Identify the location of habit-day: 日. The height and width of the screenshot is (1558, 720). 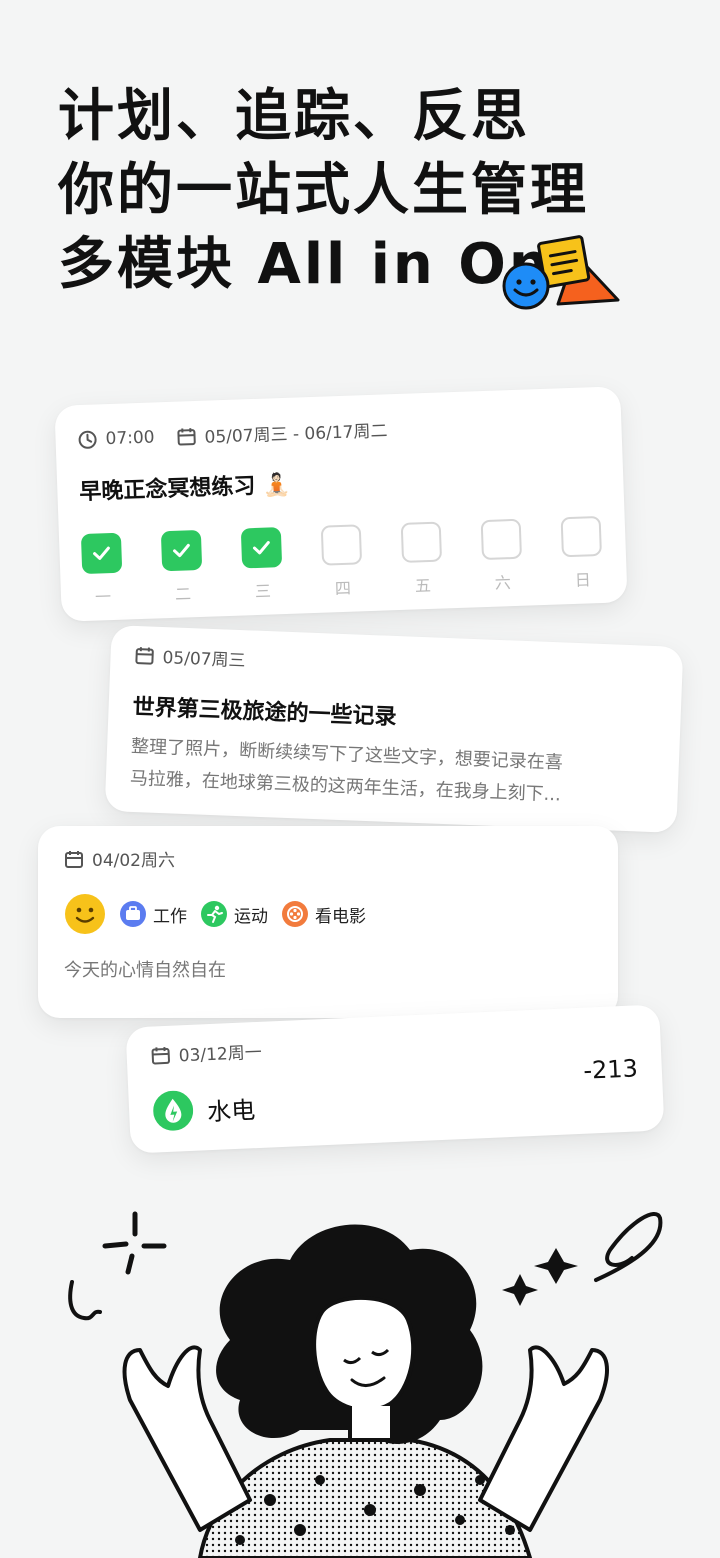
(582, 553).